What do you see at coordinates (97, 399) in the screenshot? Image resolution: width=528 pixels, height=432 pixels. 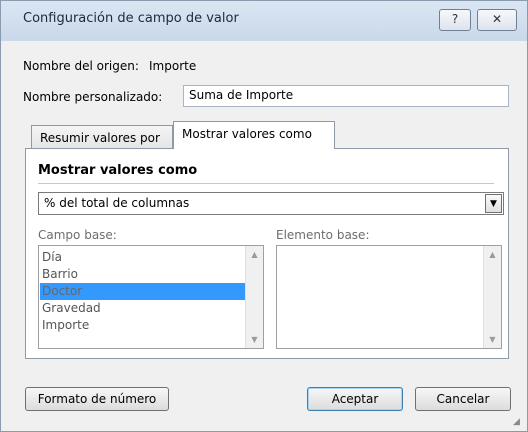 I see `number-format-button: Formato de número` at bounding box center [97, 399].